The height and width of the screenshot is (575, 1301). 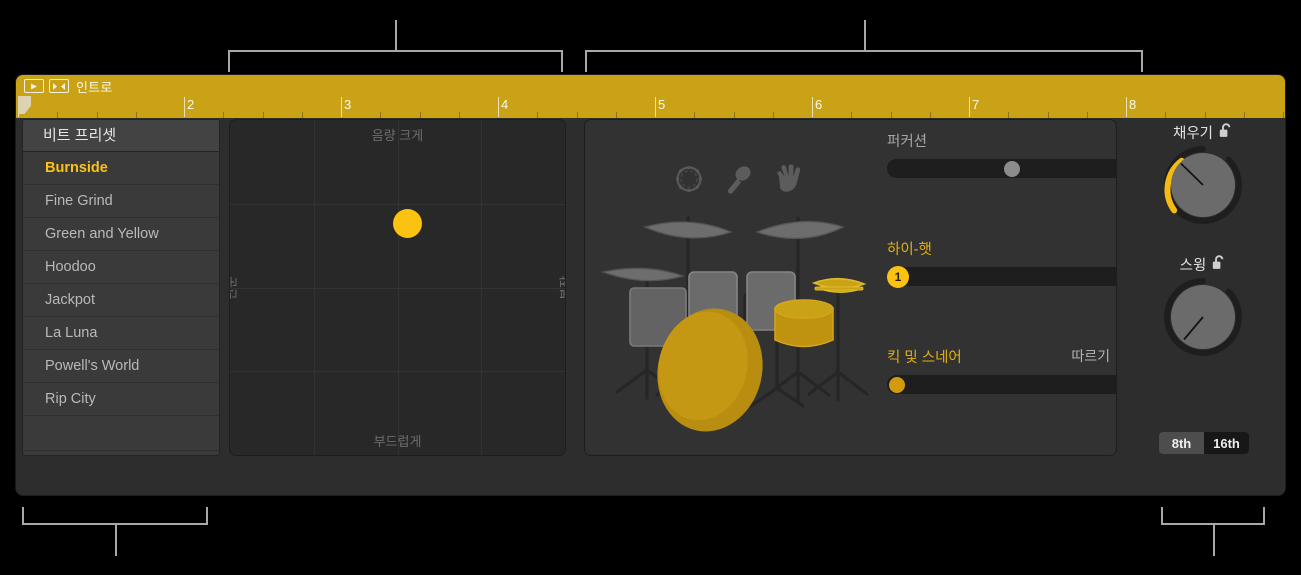 I want to click on drum-kit-illustration, so click(x=735, y=287).